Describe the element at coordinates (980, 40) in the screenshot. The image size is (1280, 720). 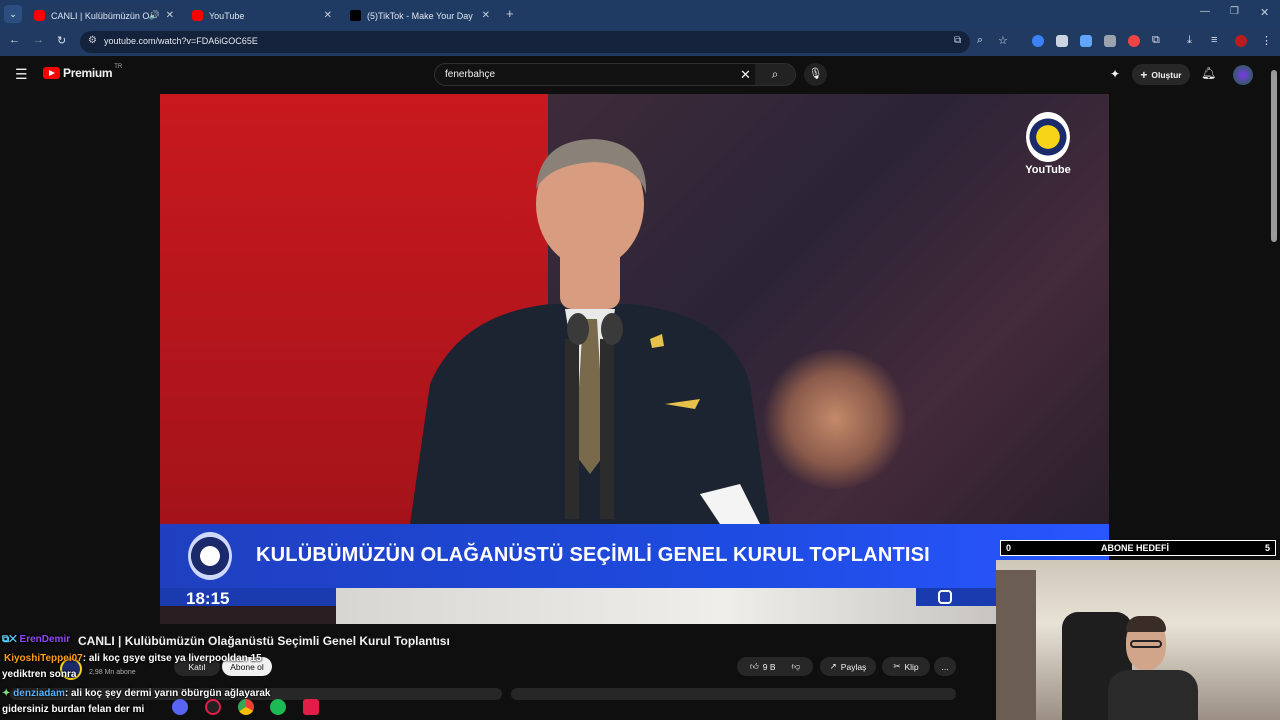
I see `zoom-icon: ⌕` at that location.